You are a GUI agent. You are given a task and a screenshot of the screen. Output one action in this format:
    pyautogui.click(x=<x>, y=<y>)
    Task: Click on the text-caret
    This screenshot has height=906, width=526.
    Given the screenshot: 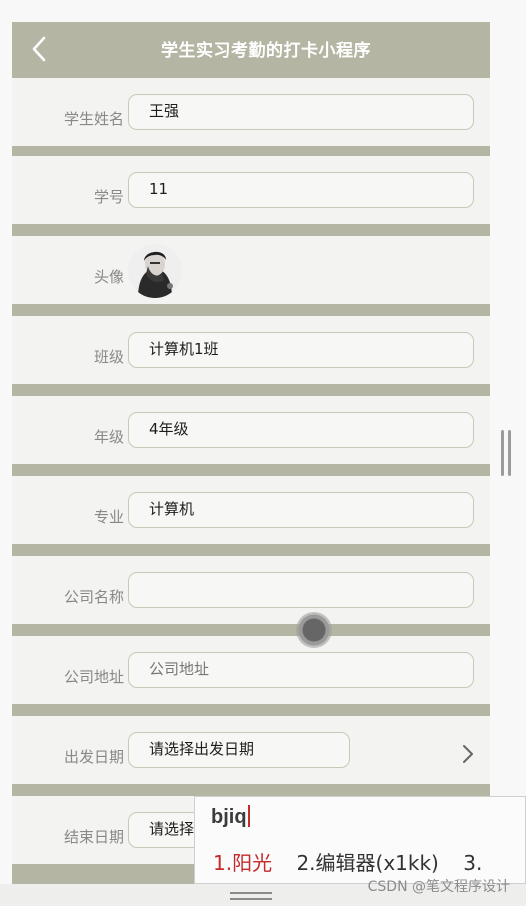 What is the action you would take?
    pyautogui.click(x=248, y=816)
    